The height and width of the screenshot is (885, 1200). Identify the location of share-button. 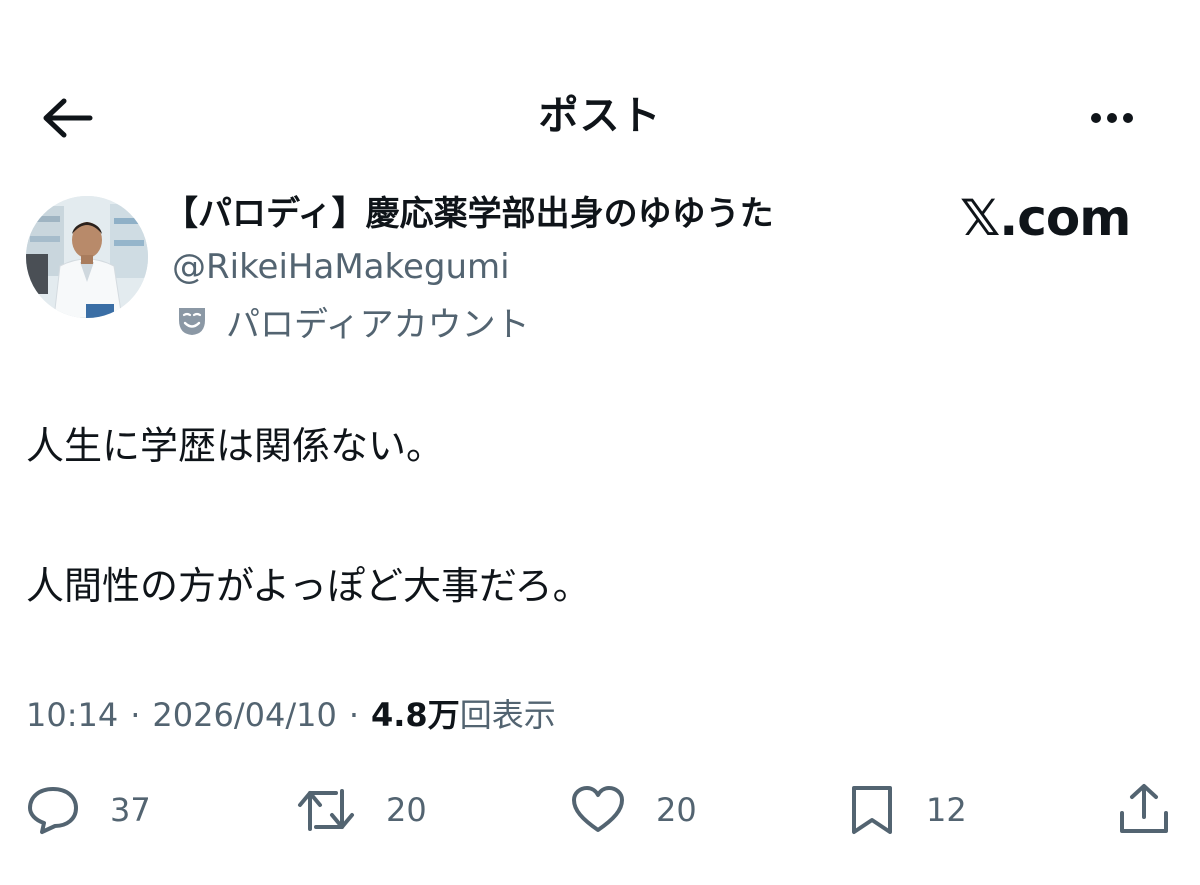
(1144, 810).